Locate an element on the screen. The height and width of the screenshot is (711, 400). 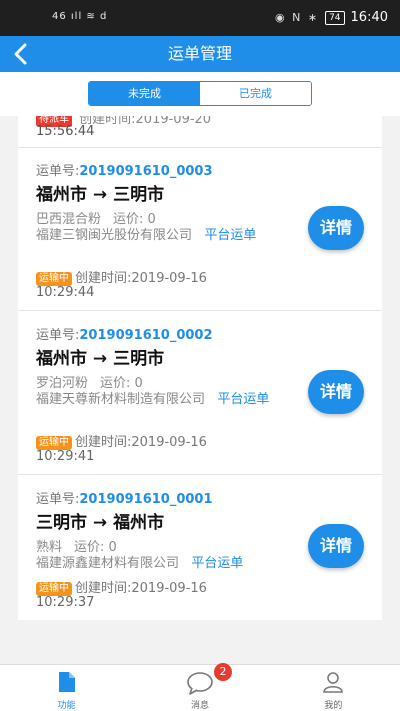
nav-messages: 消息 is located at coordinates (199, 688).